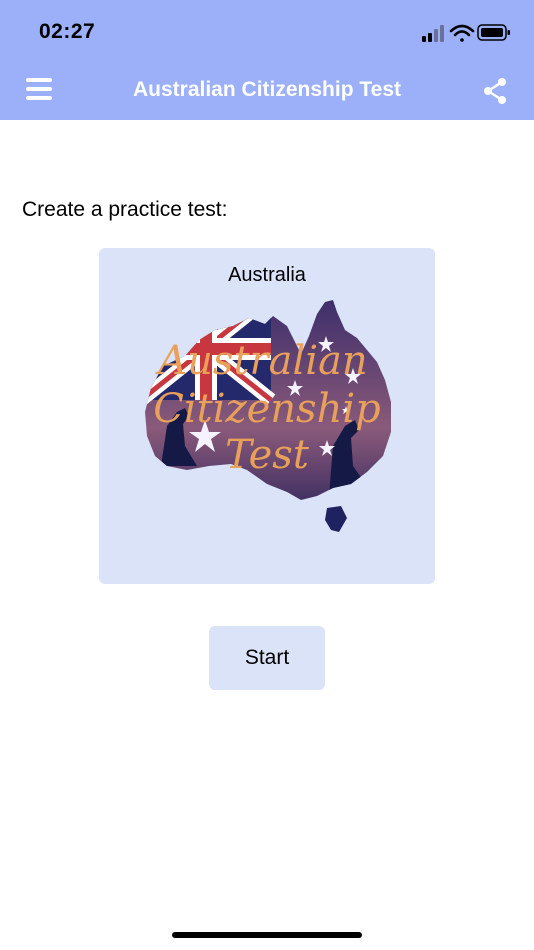 This screenshot has height=950, width=534. I want to click on battery-icon, so click(493, 32).